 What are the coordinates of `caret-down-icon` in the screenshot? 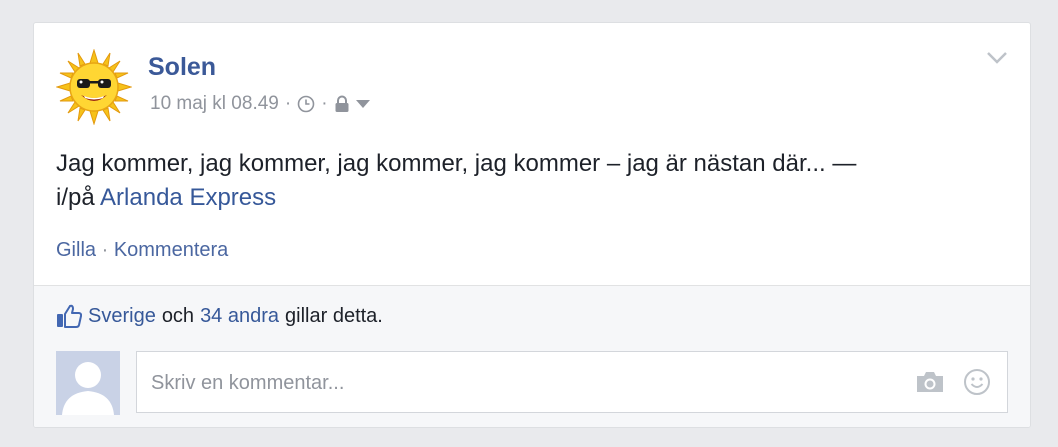 It's located at (362, 104).